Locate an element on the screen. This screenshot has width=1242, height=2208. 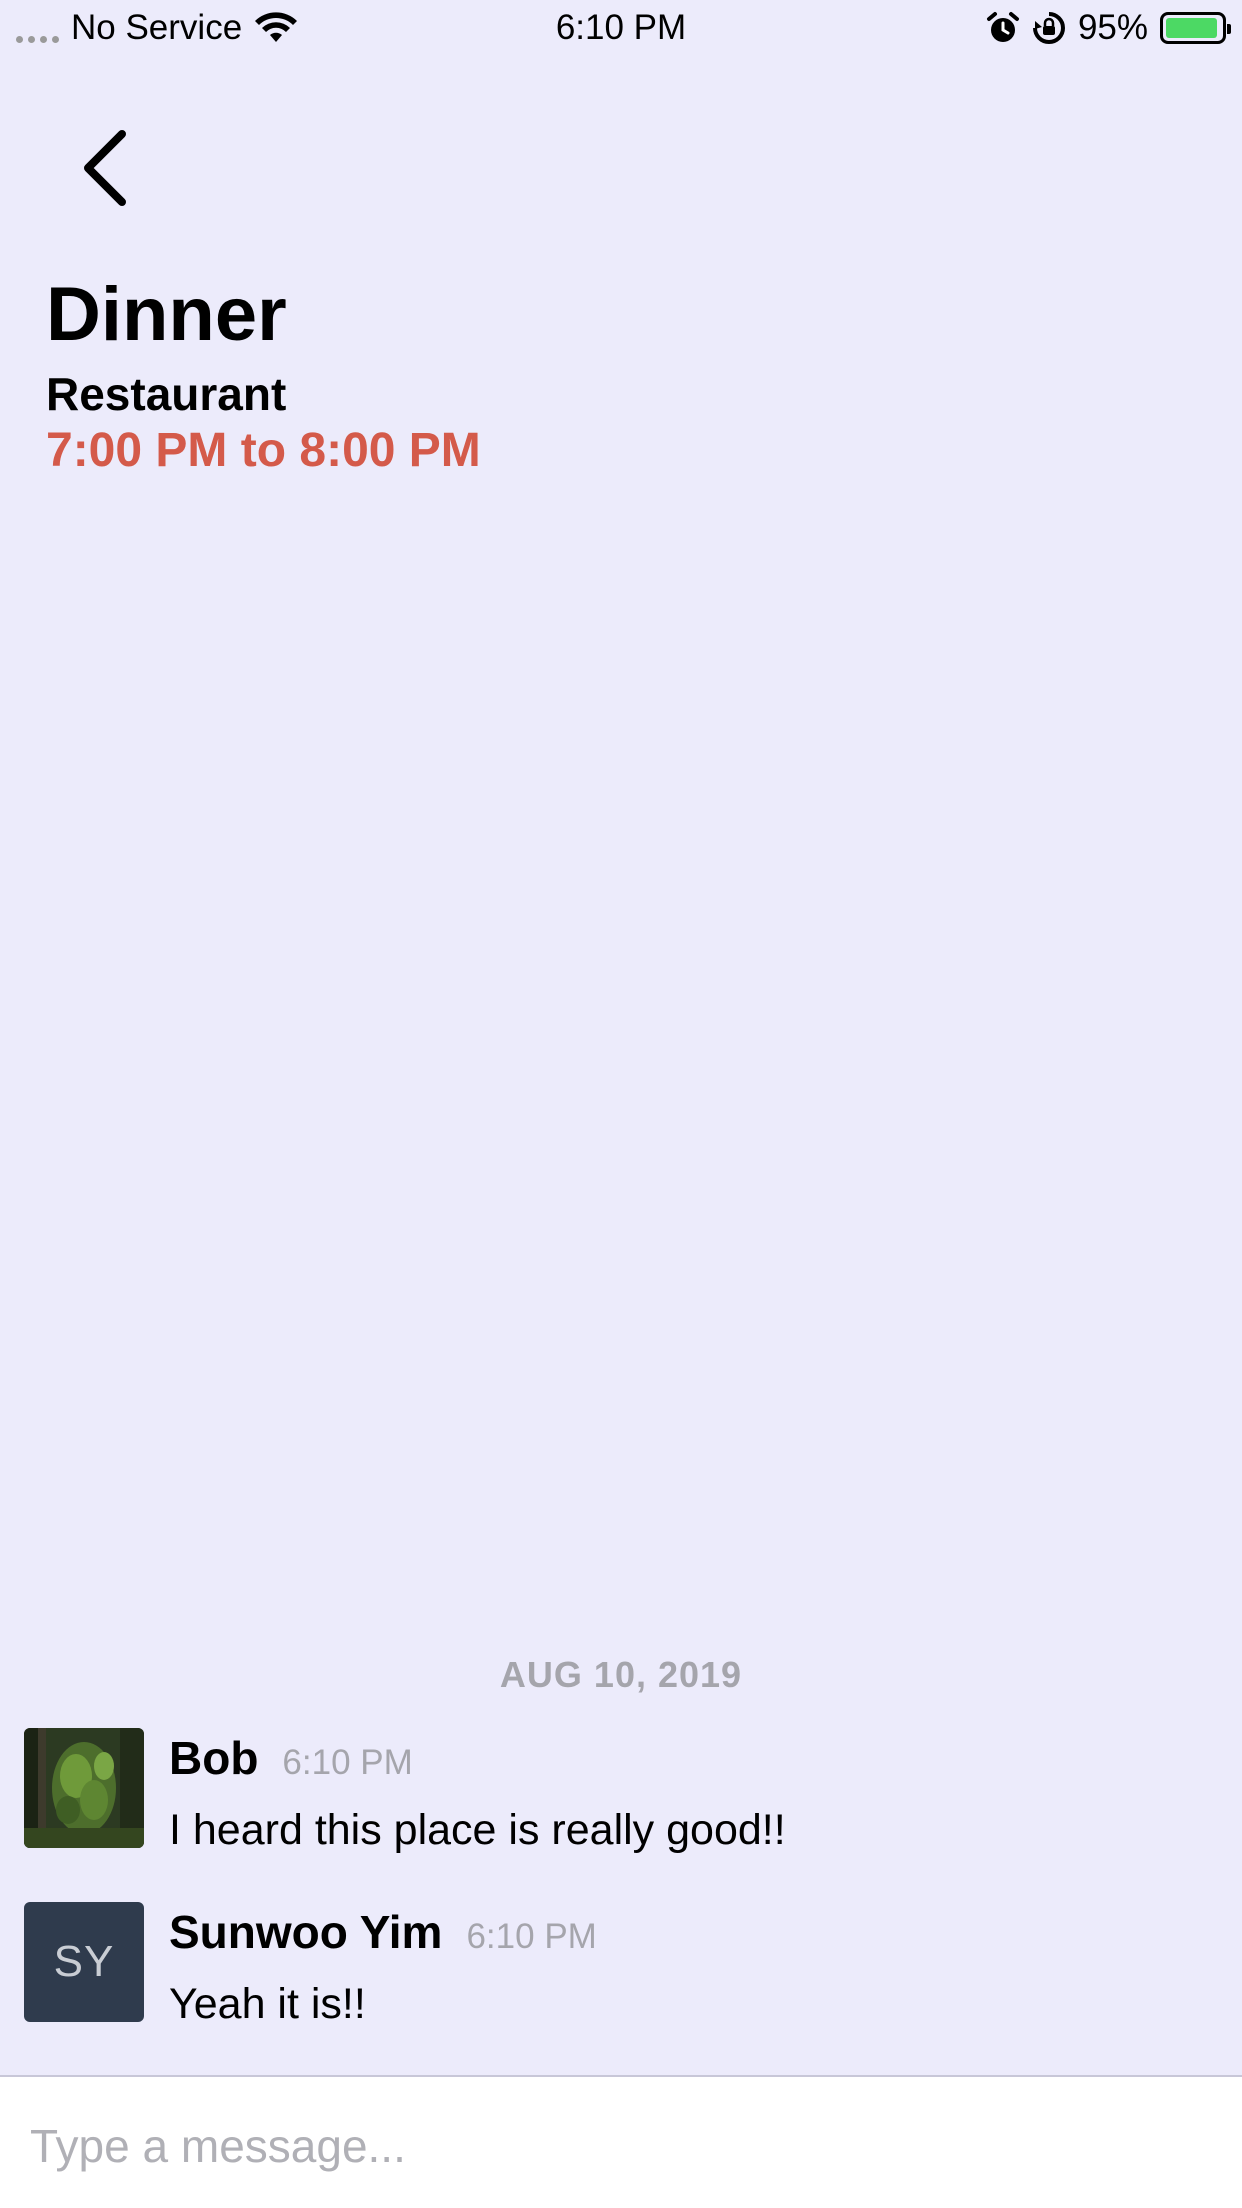
message-text: Yeah it is!! is located at coordinates (267, 2004).